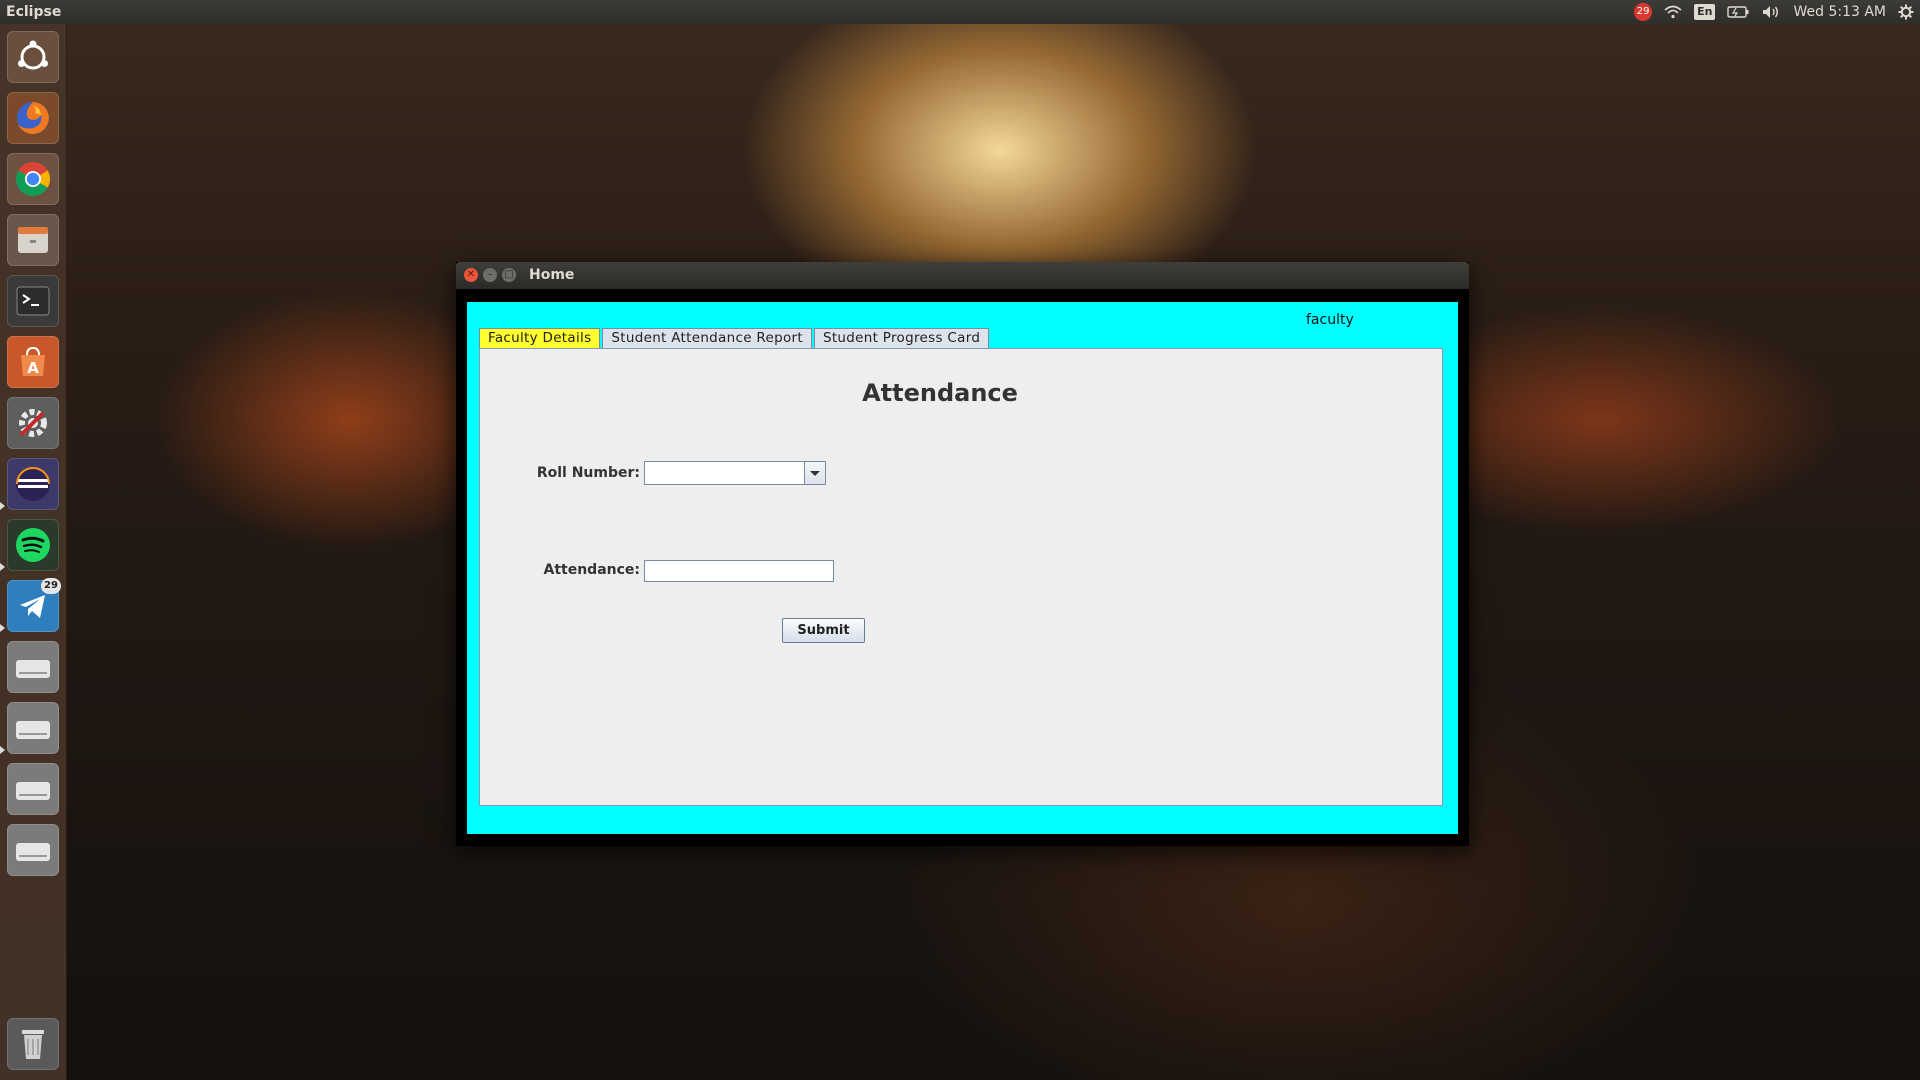  I want to click on notification-count-badge: 29, so click(1643, 12).